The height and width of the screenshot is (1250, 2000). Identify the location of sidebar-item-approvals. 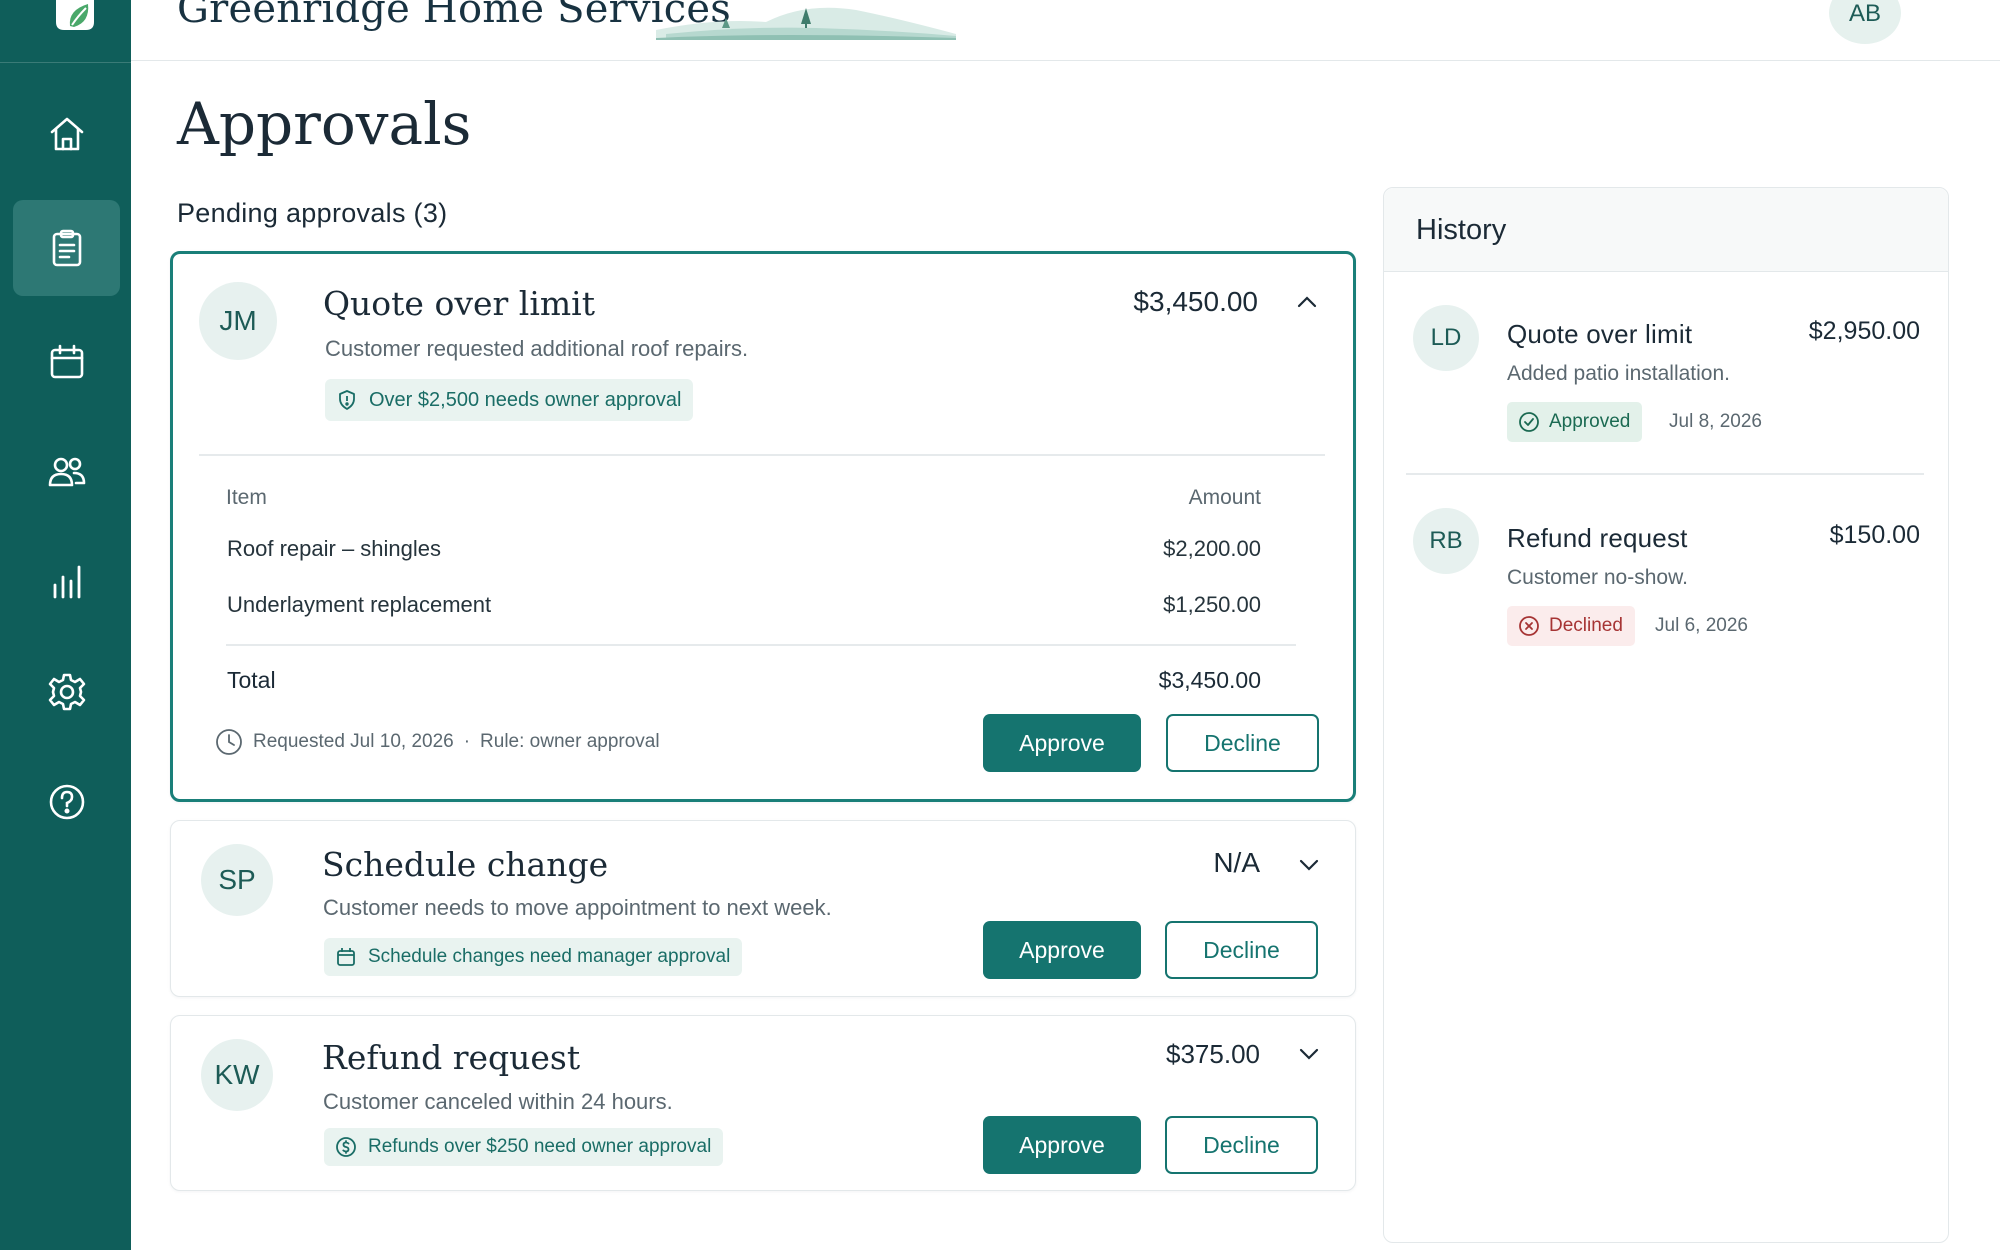
(66, 248).